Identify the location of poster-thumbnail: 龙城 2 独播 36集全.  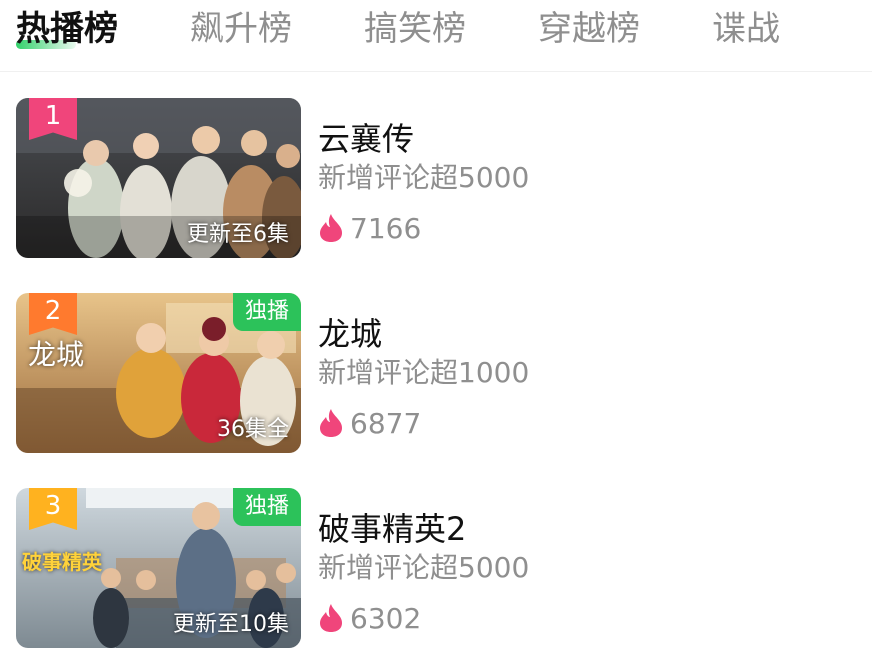
(158, 373).